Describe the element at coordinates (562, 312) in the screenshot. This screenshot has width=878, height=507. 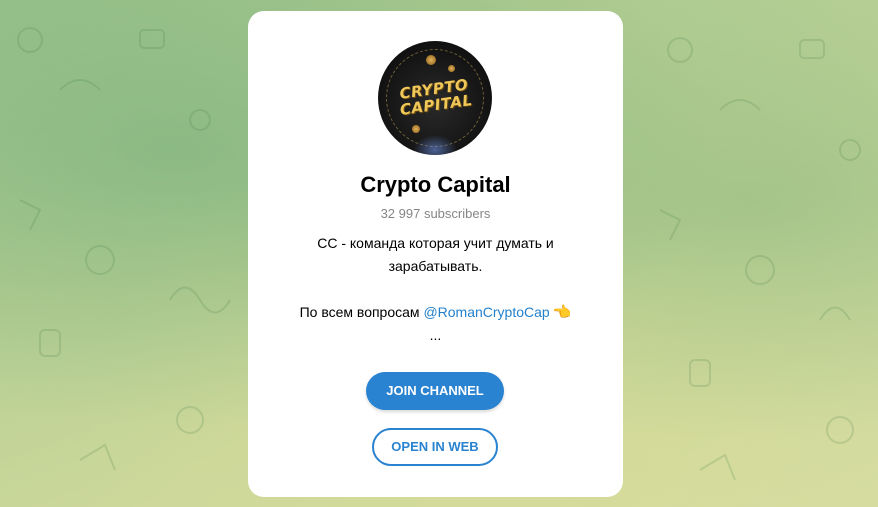
I see `pointing-left-hand-icon: 👈` at that location.